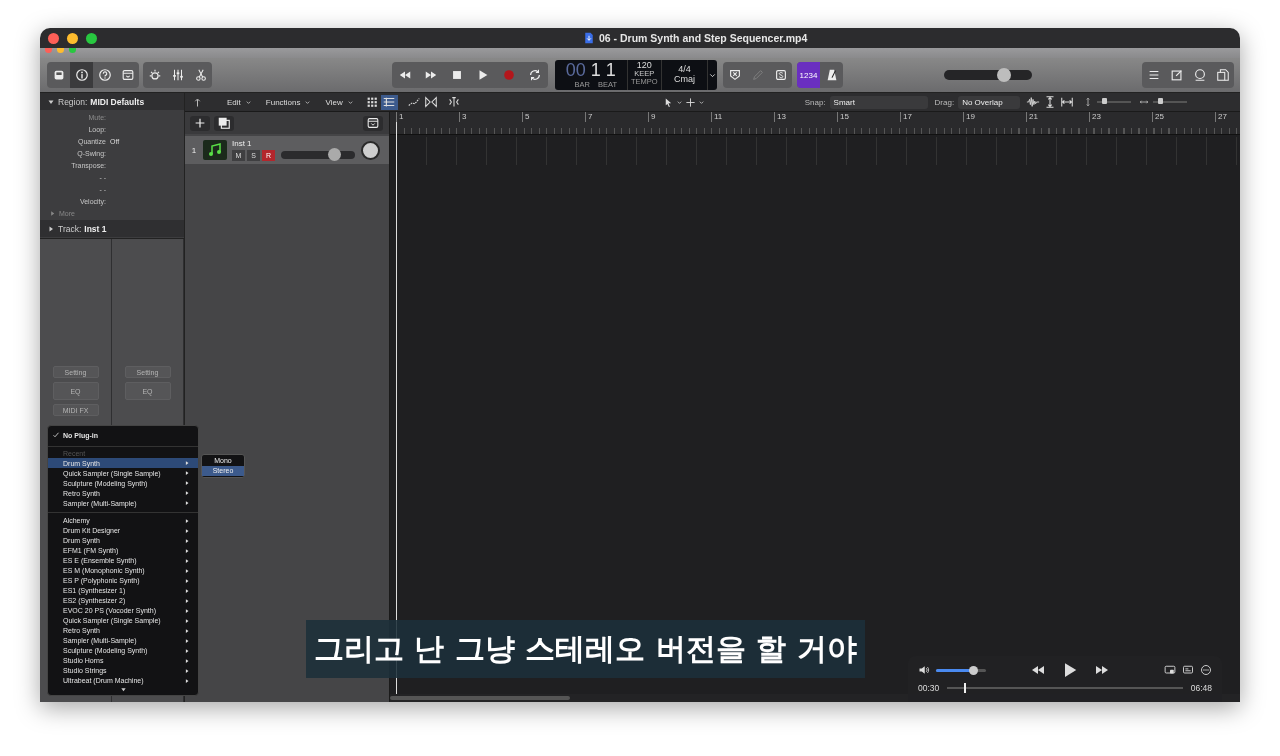 Image resolution: width=1280 pixels, height=756 pixels. Describe the element at coordinates (370, 150) in the screenshot. I see `pan-knob` at that location.